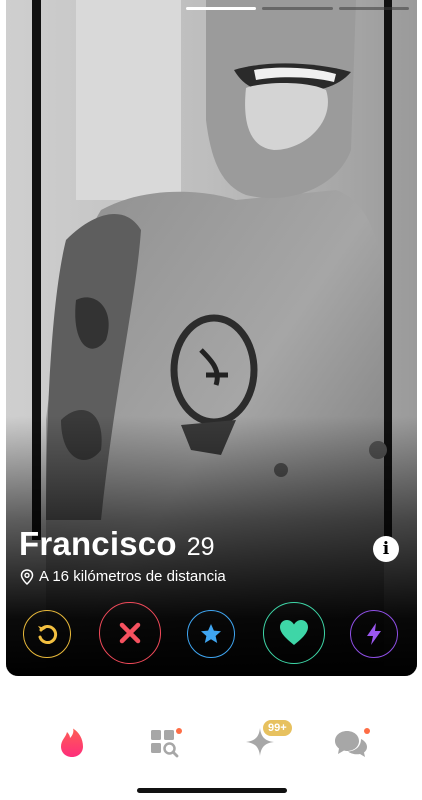 The image size is (422, 800). What do you see at coordinates (165, 744) in the screenshot?
I see `explore-grid-icon` at bounding box center [165, 744].